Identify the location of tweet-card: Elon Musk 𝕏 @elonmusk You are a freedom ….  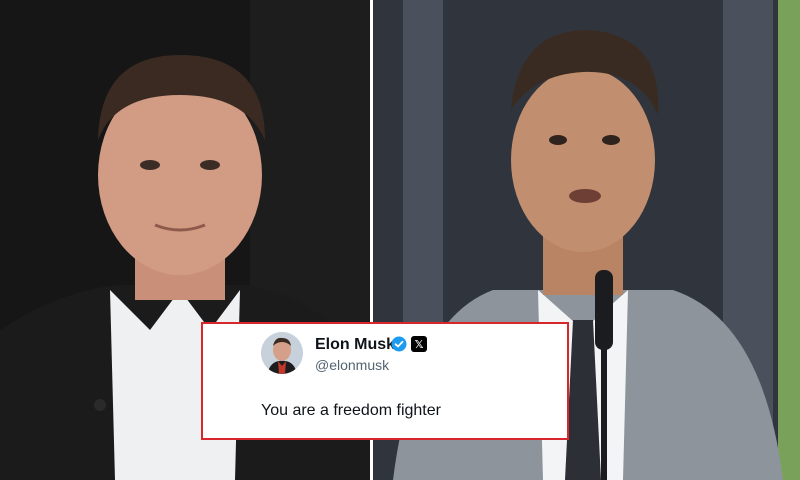
(385, 381).